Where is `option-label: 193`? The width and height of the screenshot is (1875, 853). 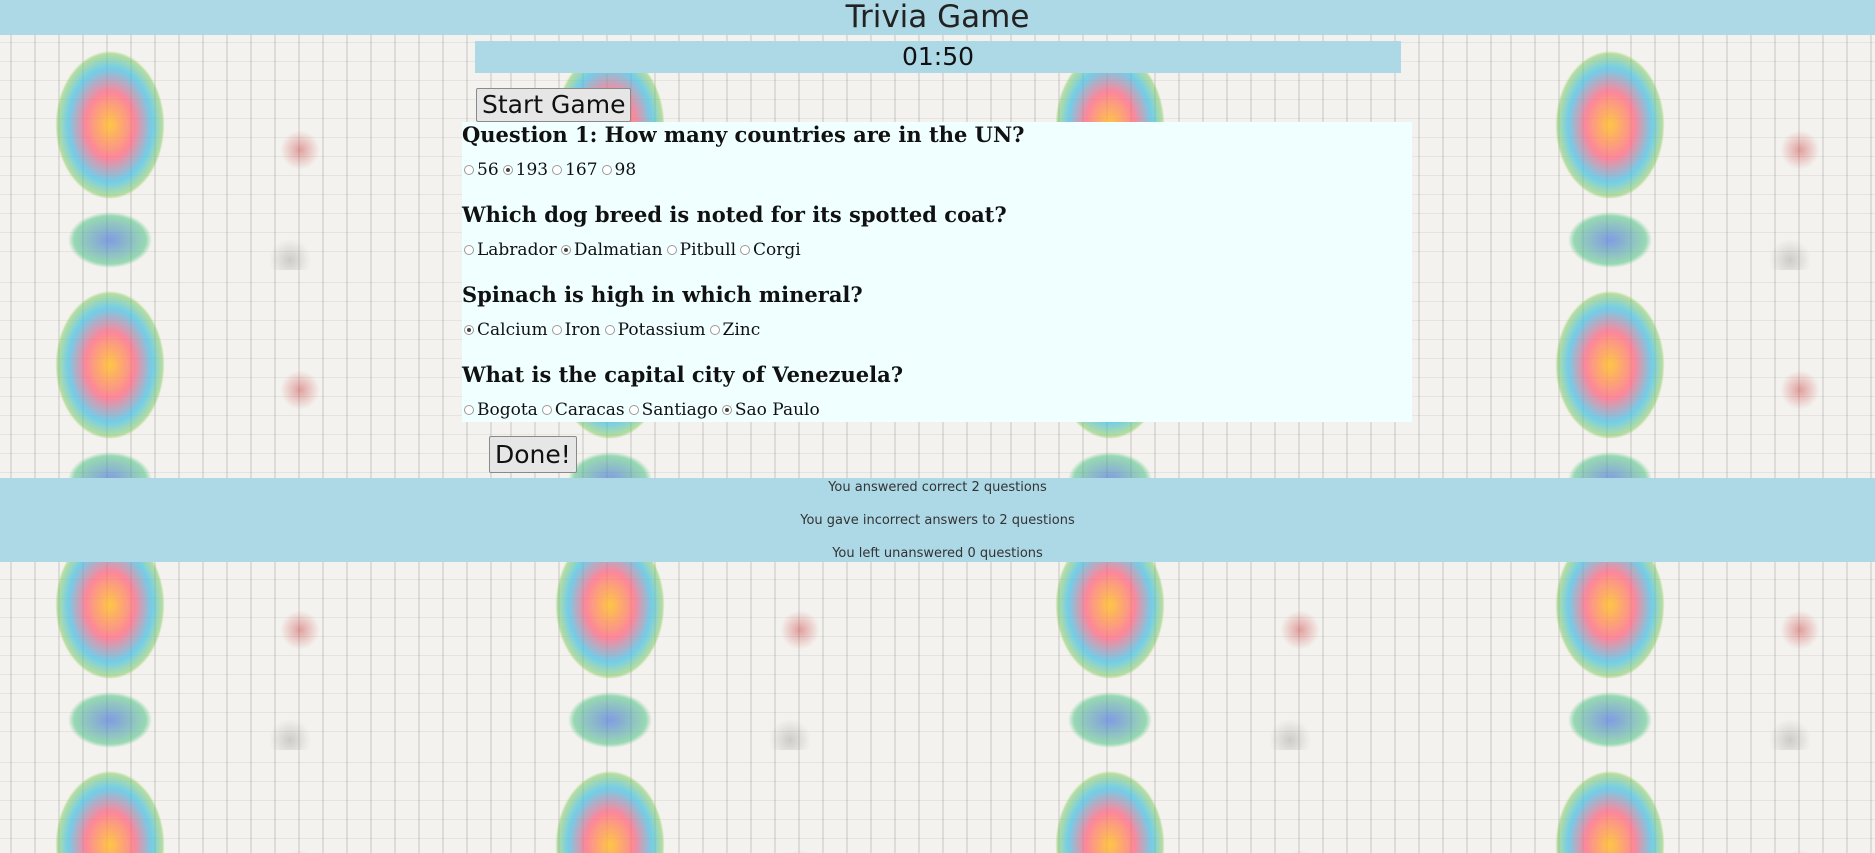 option-label: 193 is located at coordinates (532, 170).